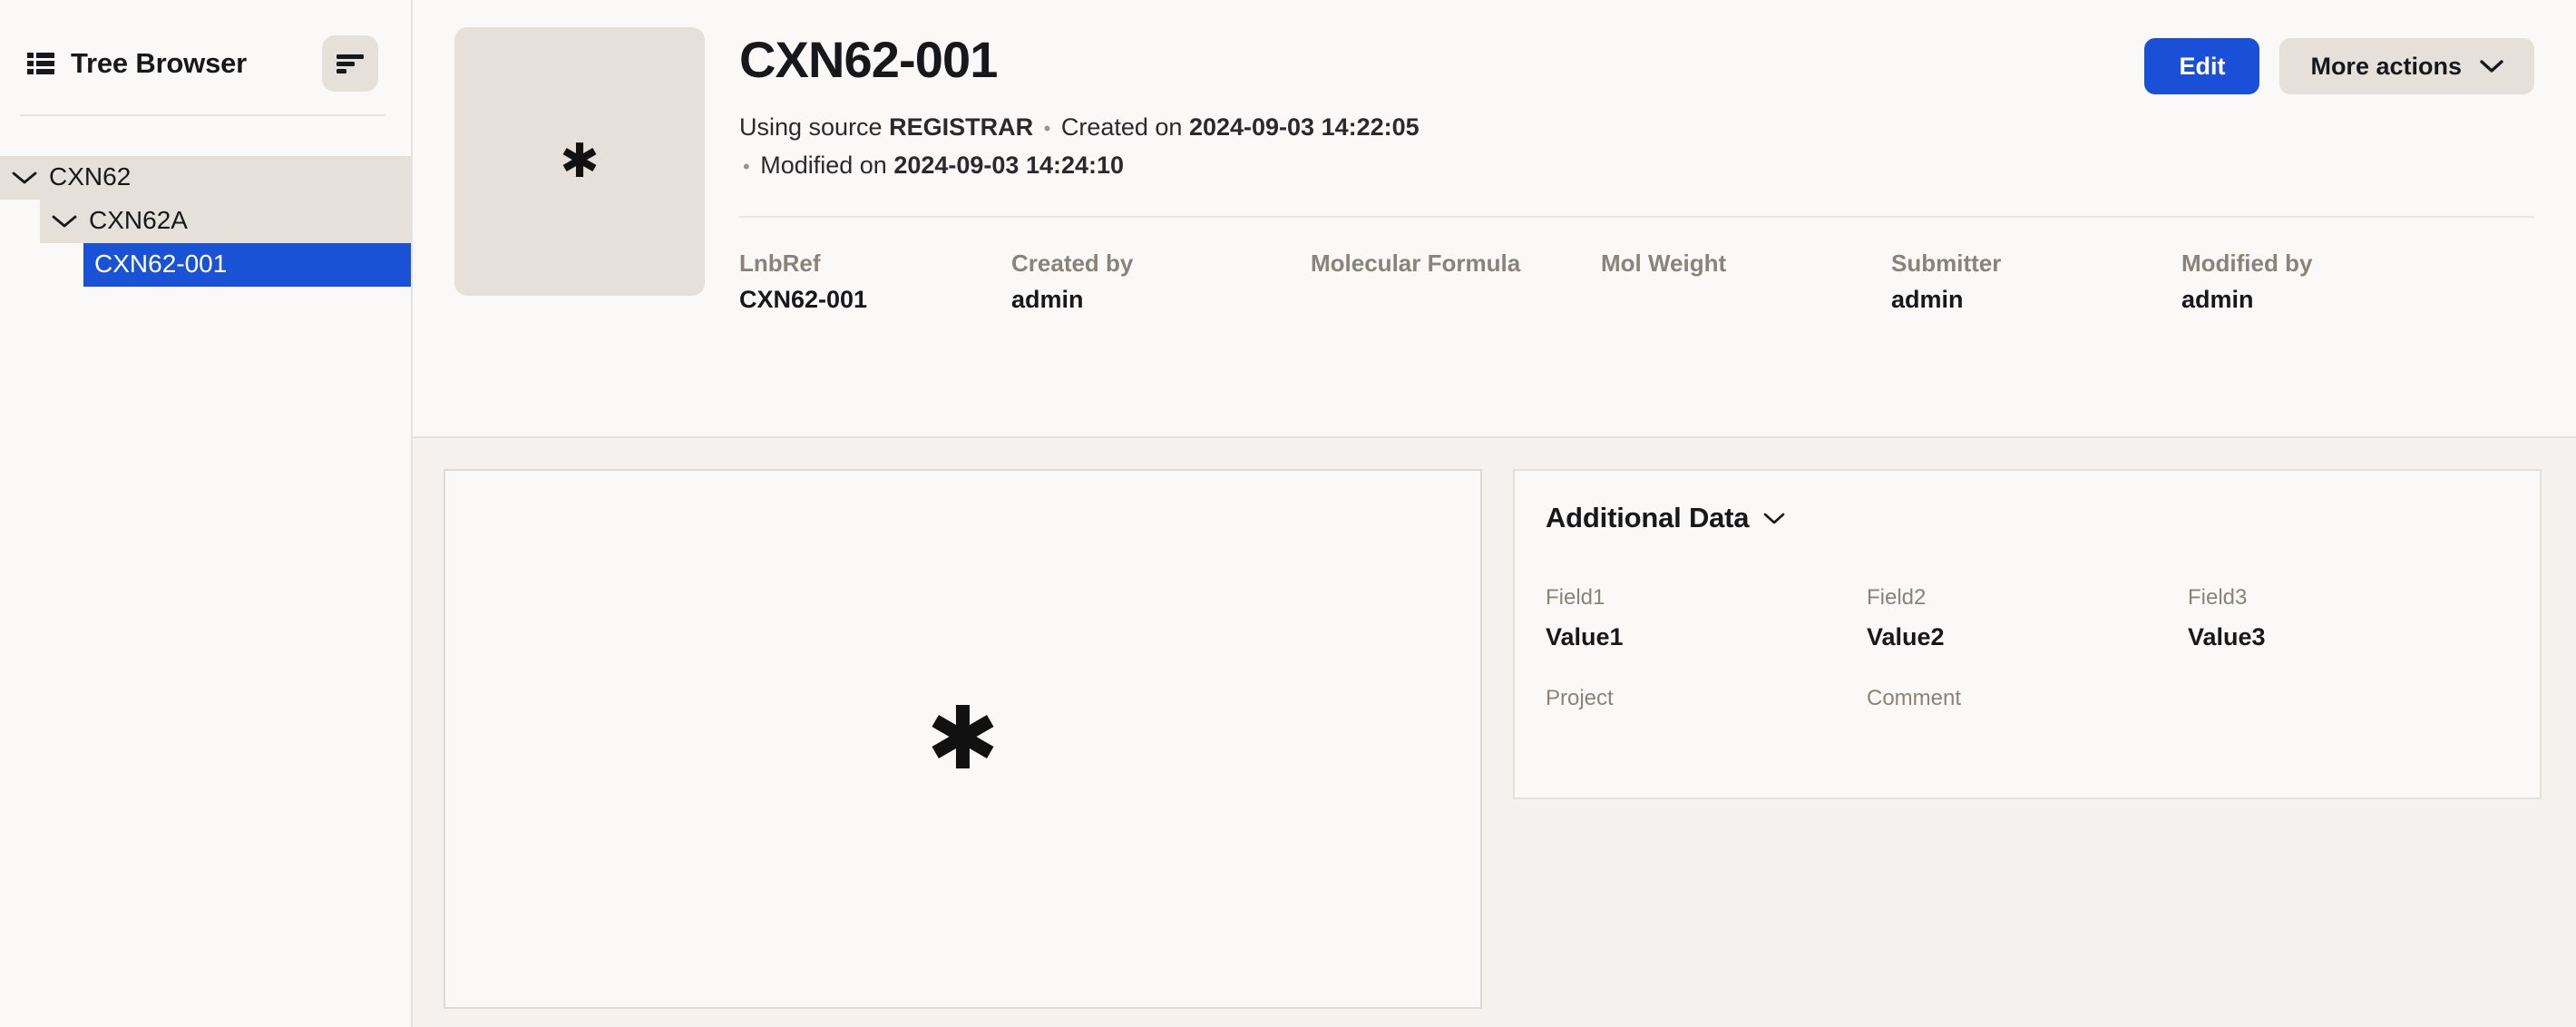  I want to click on tree-item-cxn62-001: CXN62-001, so click(205, 265).